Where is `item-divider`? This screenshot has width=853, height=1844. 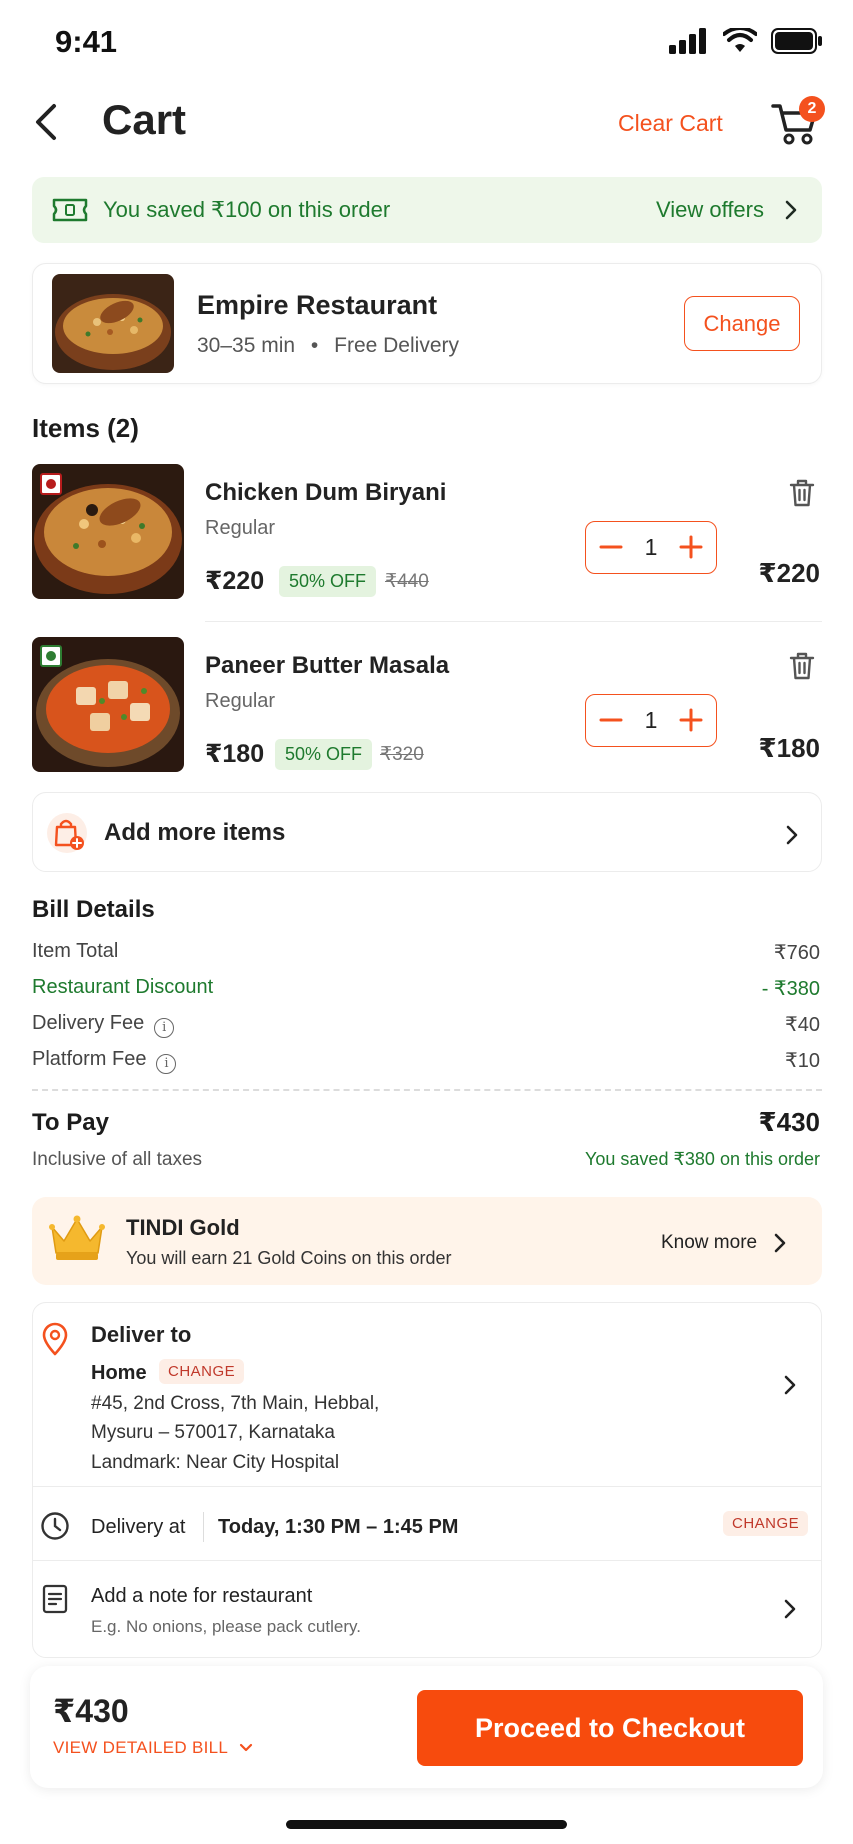
item-divider is located at coordinates (513, 621).